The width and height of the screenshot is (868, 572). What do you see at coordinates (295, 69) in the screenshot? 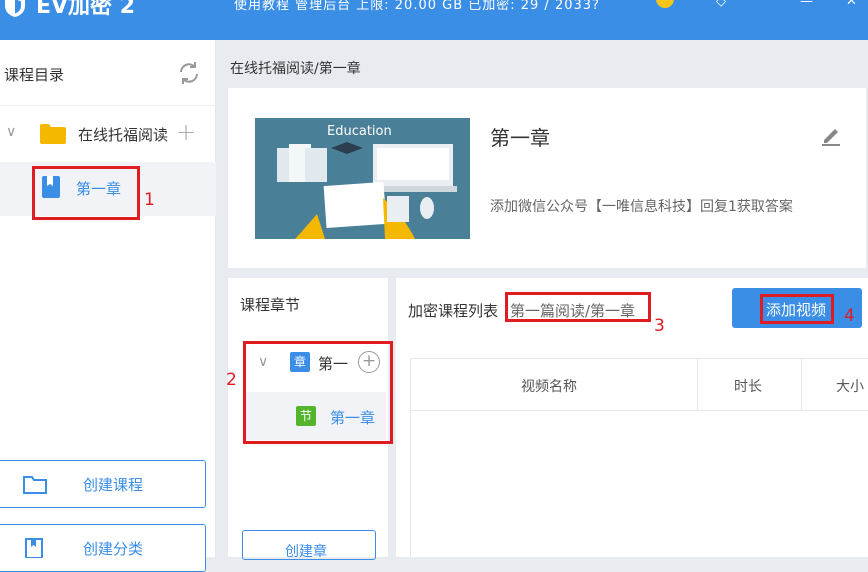
I see `breadcrumb: 在线托福阅读/第一章` at bounding box center [295, 69].